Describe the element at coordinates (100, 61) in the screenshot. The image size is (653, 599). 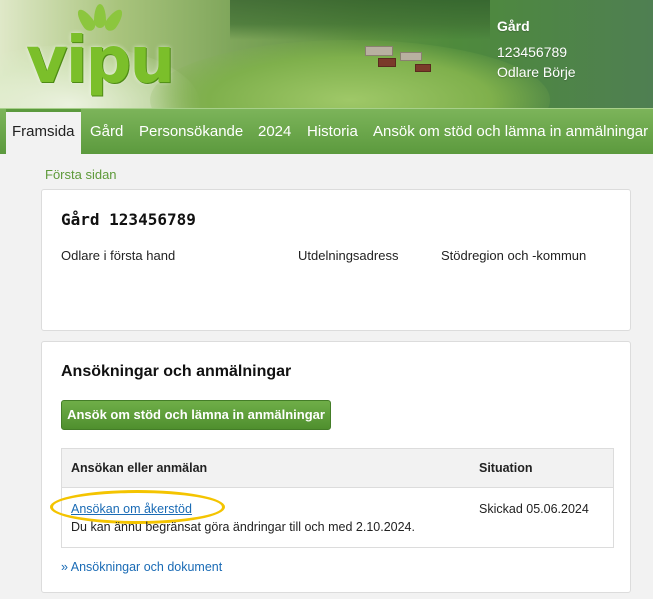
I see `logo-text: vipu` at that location.